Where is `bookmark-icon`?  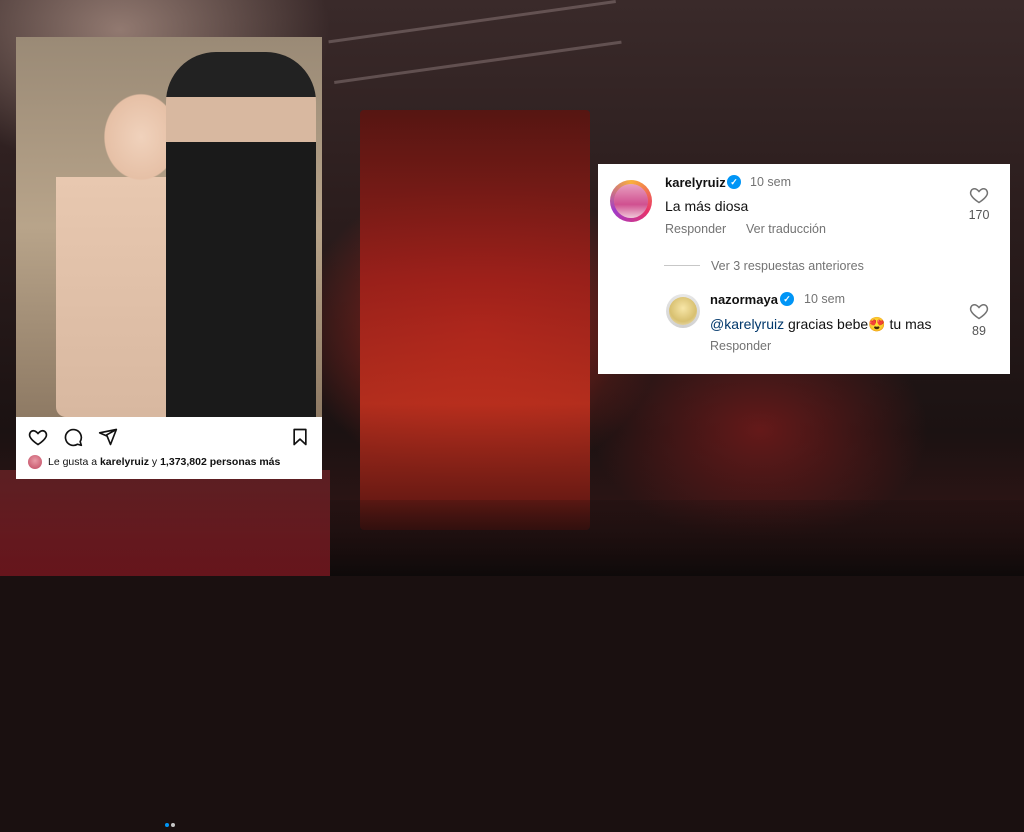 bookmark-icon is located at coordinates (300, 437).